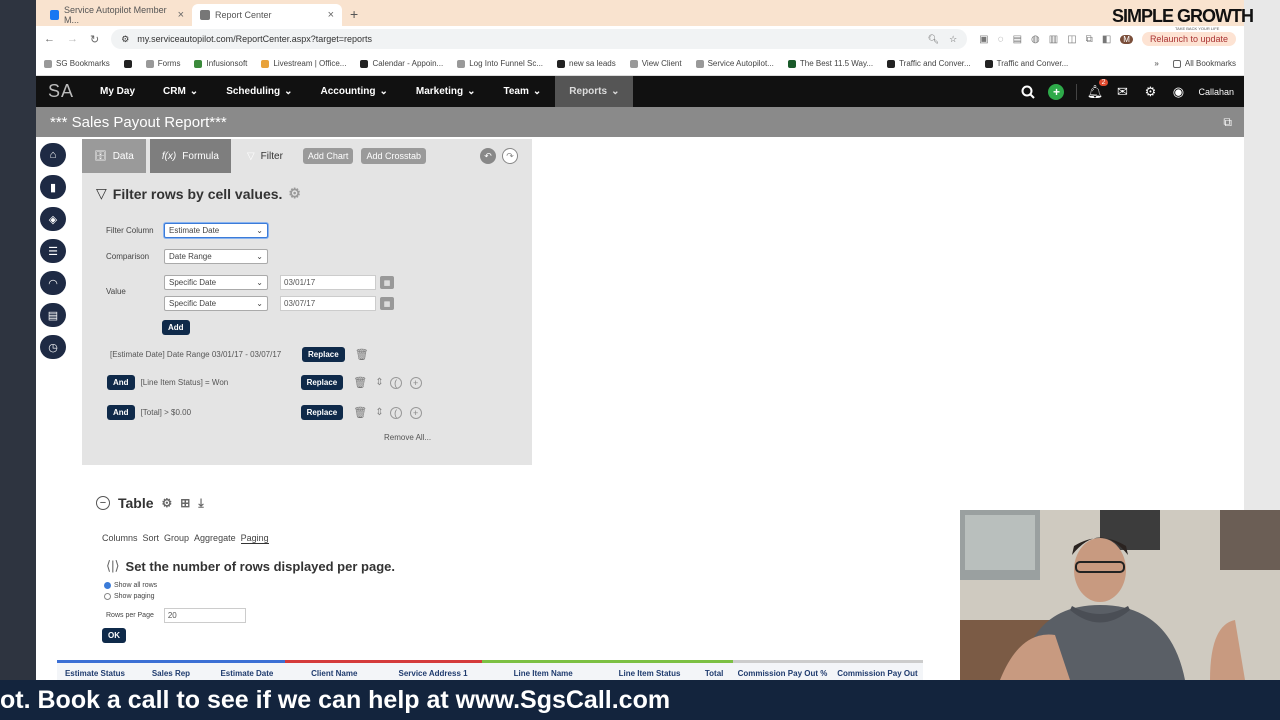 The height and width of the screenshot is (720, 1280). What do you see at coordinates (103, 503) in the screenshot?
I see `collapse-icon: −` at bounding box center [103, 503].